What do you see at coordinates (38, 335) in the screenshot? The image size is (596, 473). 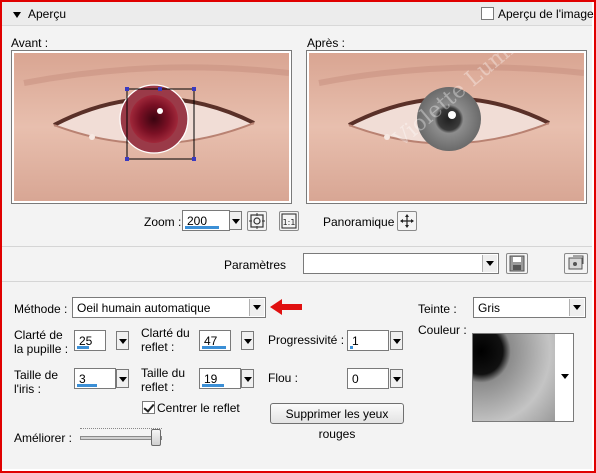 I see `pupil-clarity-label-line1: Clarté de` at bounding box center [38, 335].